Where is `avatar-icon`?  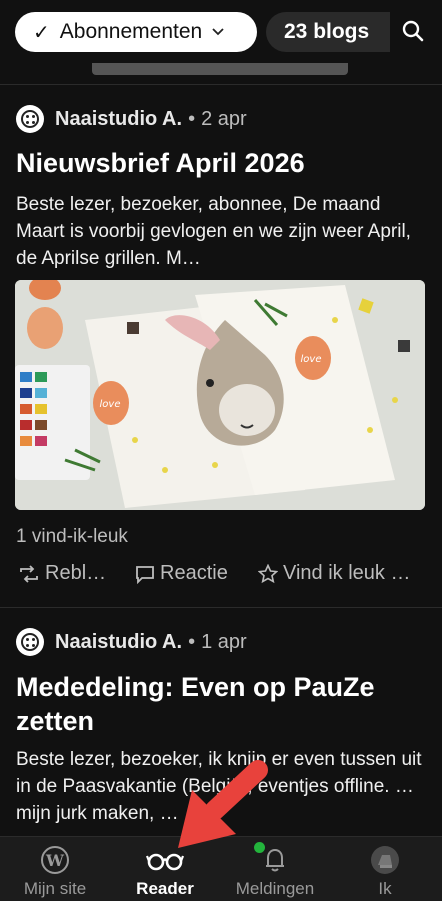
avatar-icon is located at coordinates (385, 862).